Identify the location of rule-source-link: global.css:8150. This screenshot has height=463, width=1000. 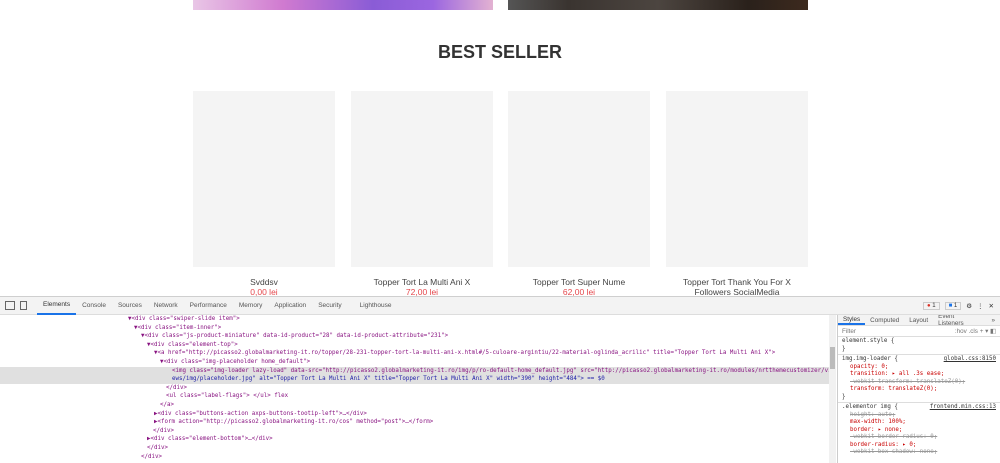
(970, 360).